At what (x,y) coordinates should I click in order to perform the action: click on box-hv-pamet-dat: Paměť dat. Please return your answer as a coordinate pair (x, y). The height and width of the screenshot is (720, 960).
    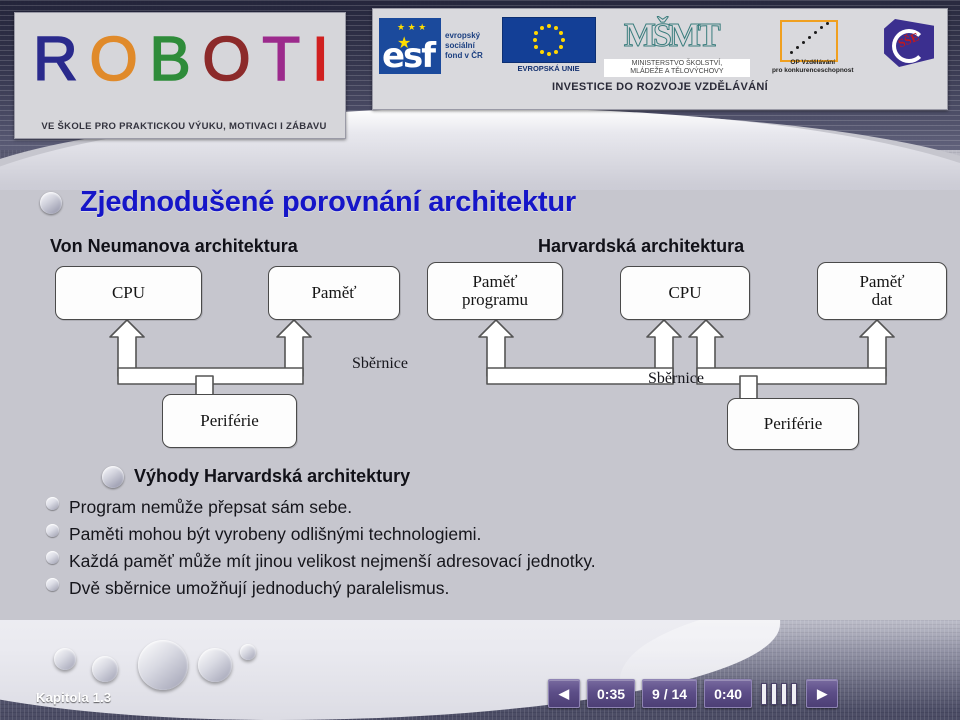
    Looking at the image, I should click on (882, 291).